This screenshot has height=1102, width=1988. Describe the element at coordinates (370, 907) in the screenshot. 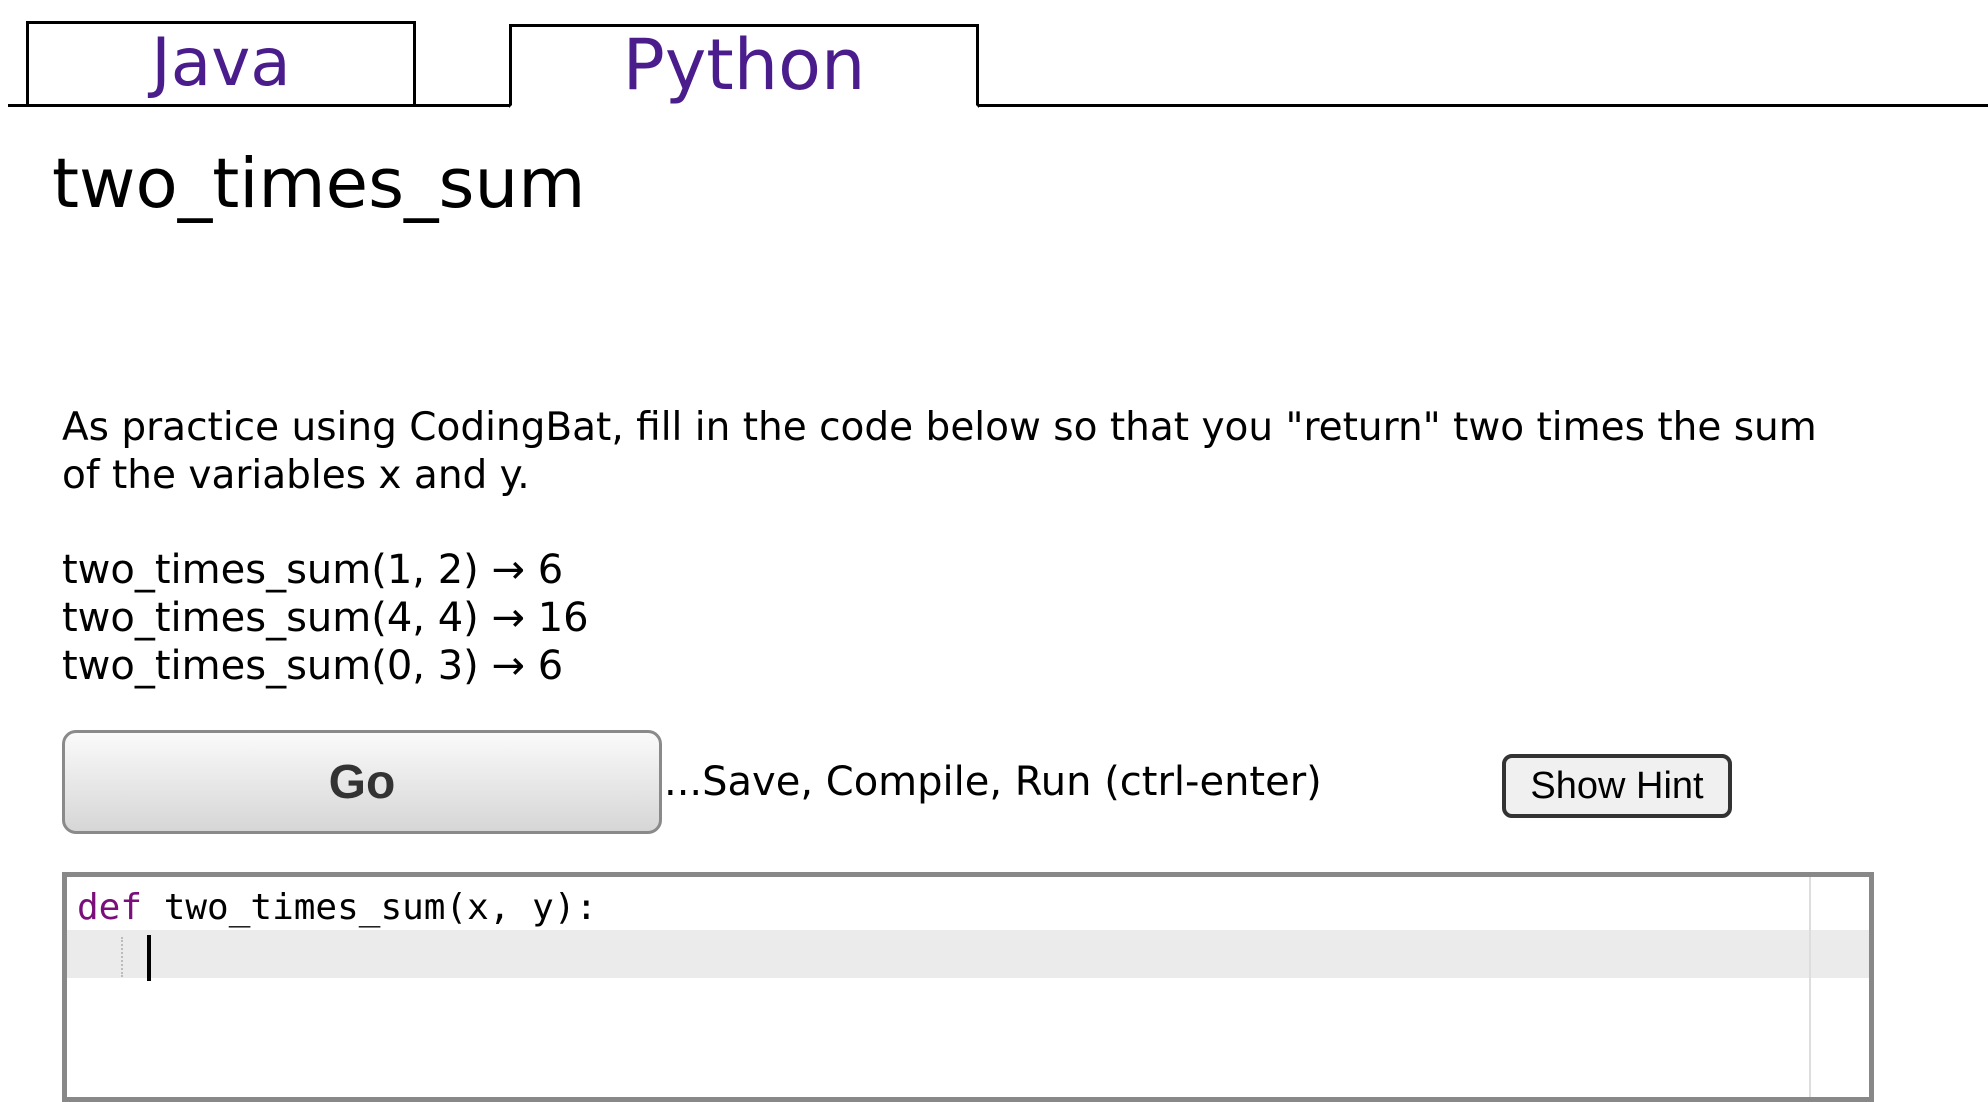

I see `code-signature: two_times_sum(x, y):` at that location.